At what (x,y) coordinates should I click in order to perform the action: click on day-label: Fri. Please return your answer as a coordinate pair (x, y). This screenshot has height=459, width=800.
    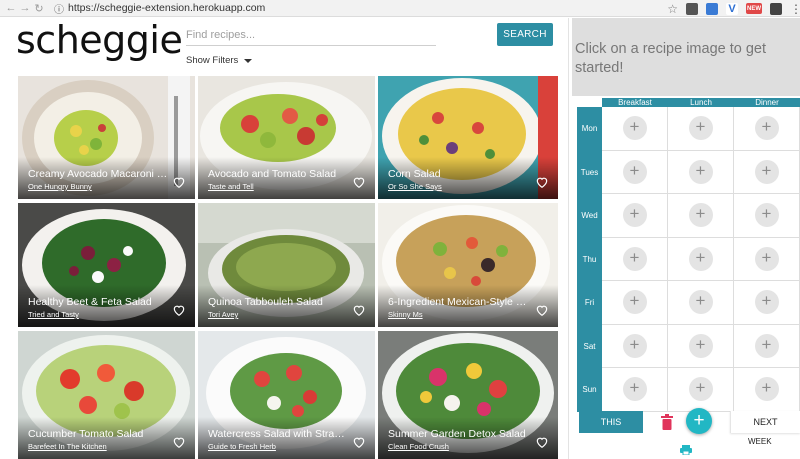
    Looking at the image, I should click on (589, 303).